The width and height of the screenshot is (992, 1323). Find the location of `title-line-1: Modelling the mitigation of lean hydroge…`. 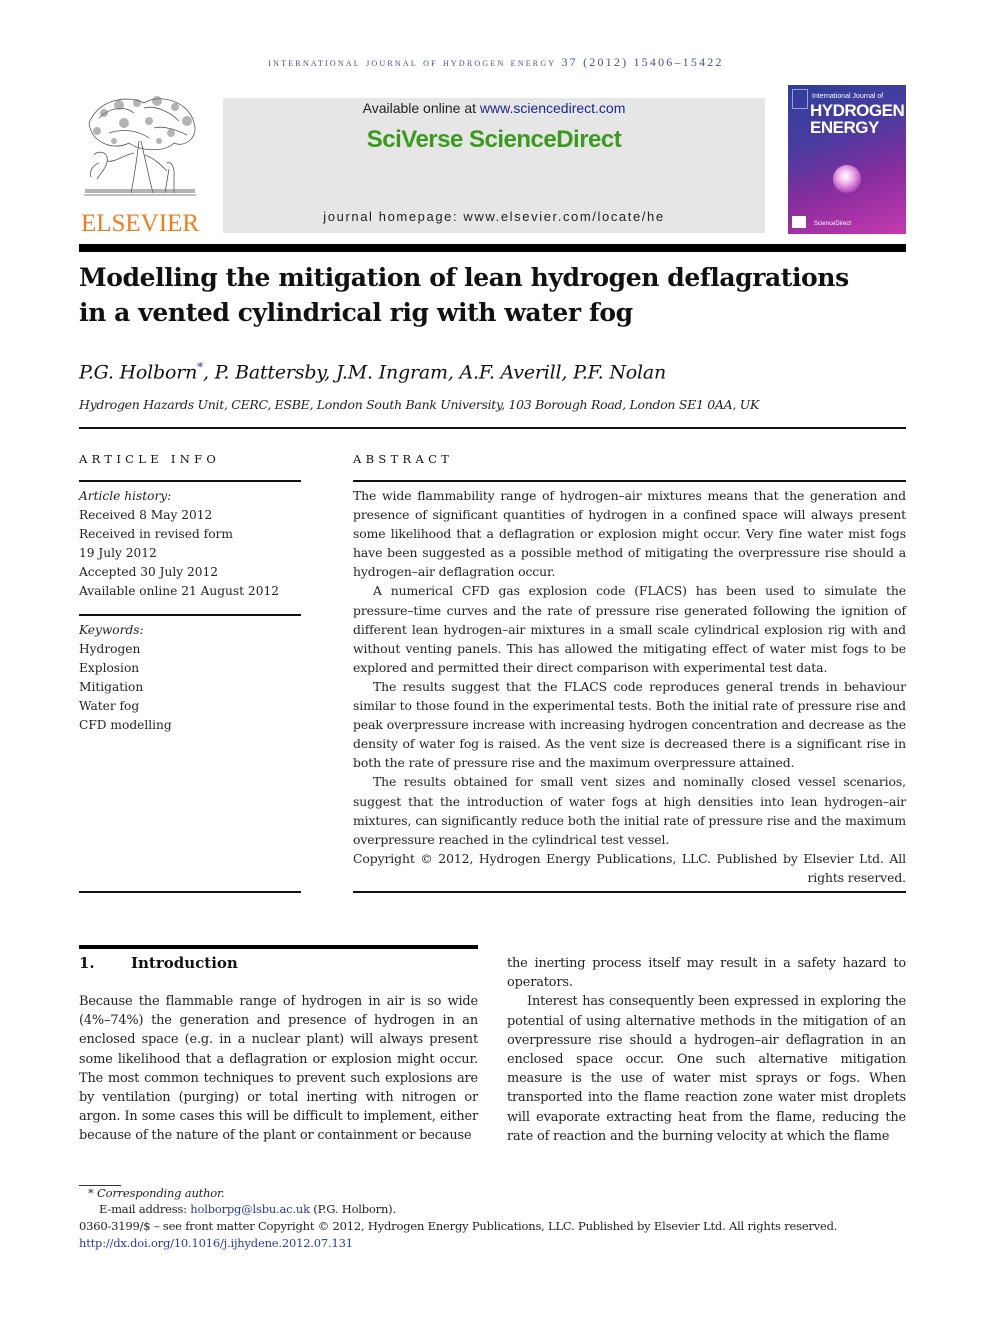

title-line-1: Modelling the mitigation of lean hydroge… is located at coordinates (464, 277).